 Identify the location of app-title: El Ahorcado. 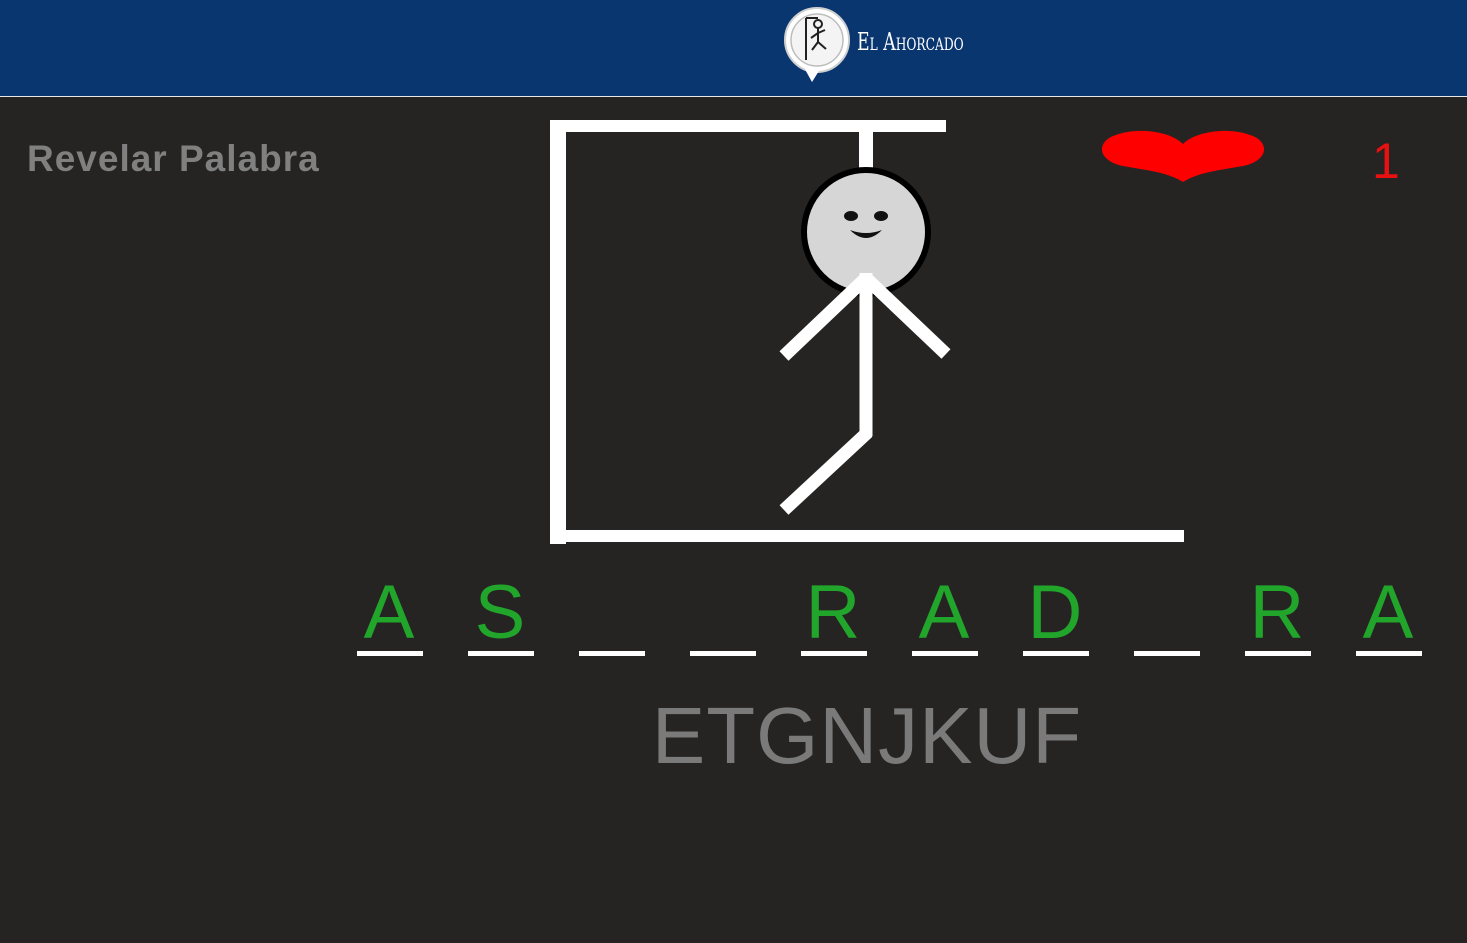
(910, 42).